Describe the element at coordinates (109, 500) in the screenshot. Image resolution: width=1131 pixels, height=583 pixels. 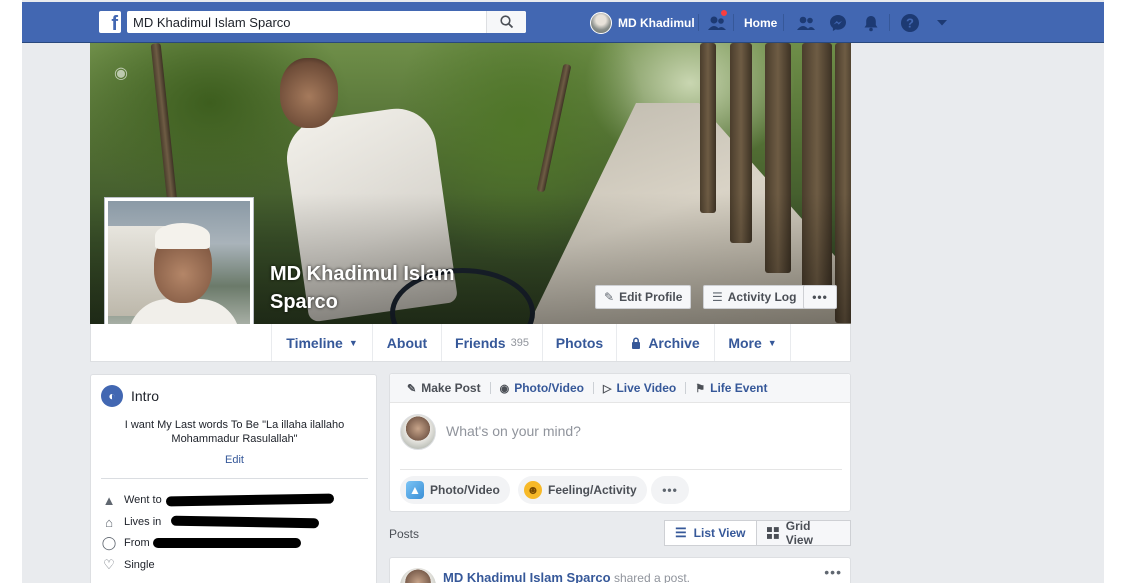
I see `graduation-cap-icon: ▲` at that location.